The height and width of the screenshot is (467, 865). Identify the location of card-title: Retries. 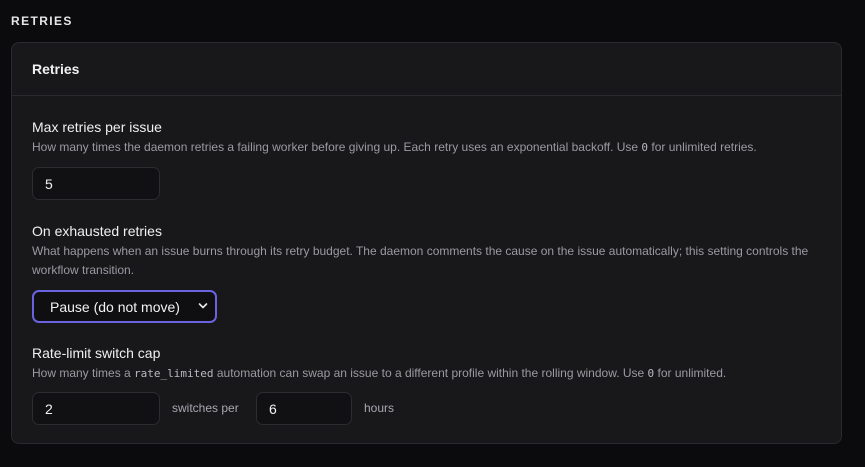
(426, 69).